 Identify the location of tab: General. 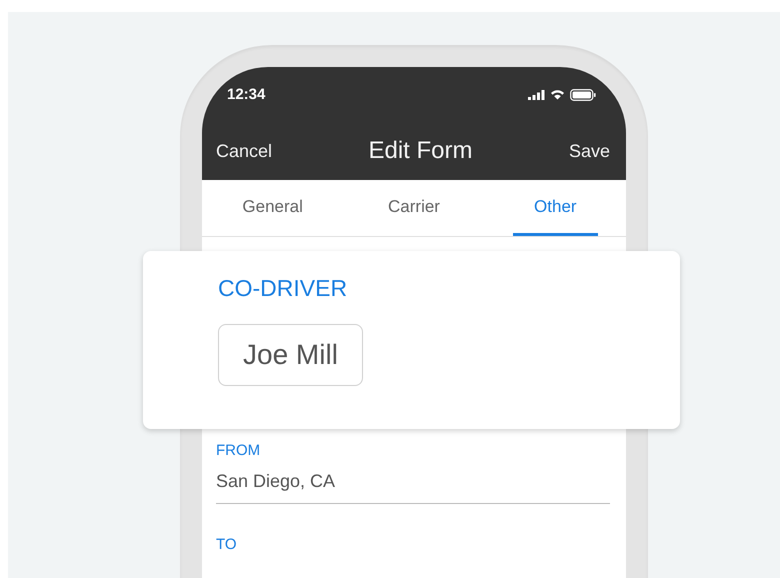
(273, 208).